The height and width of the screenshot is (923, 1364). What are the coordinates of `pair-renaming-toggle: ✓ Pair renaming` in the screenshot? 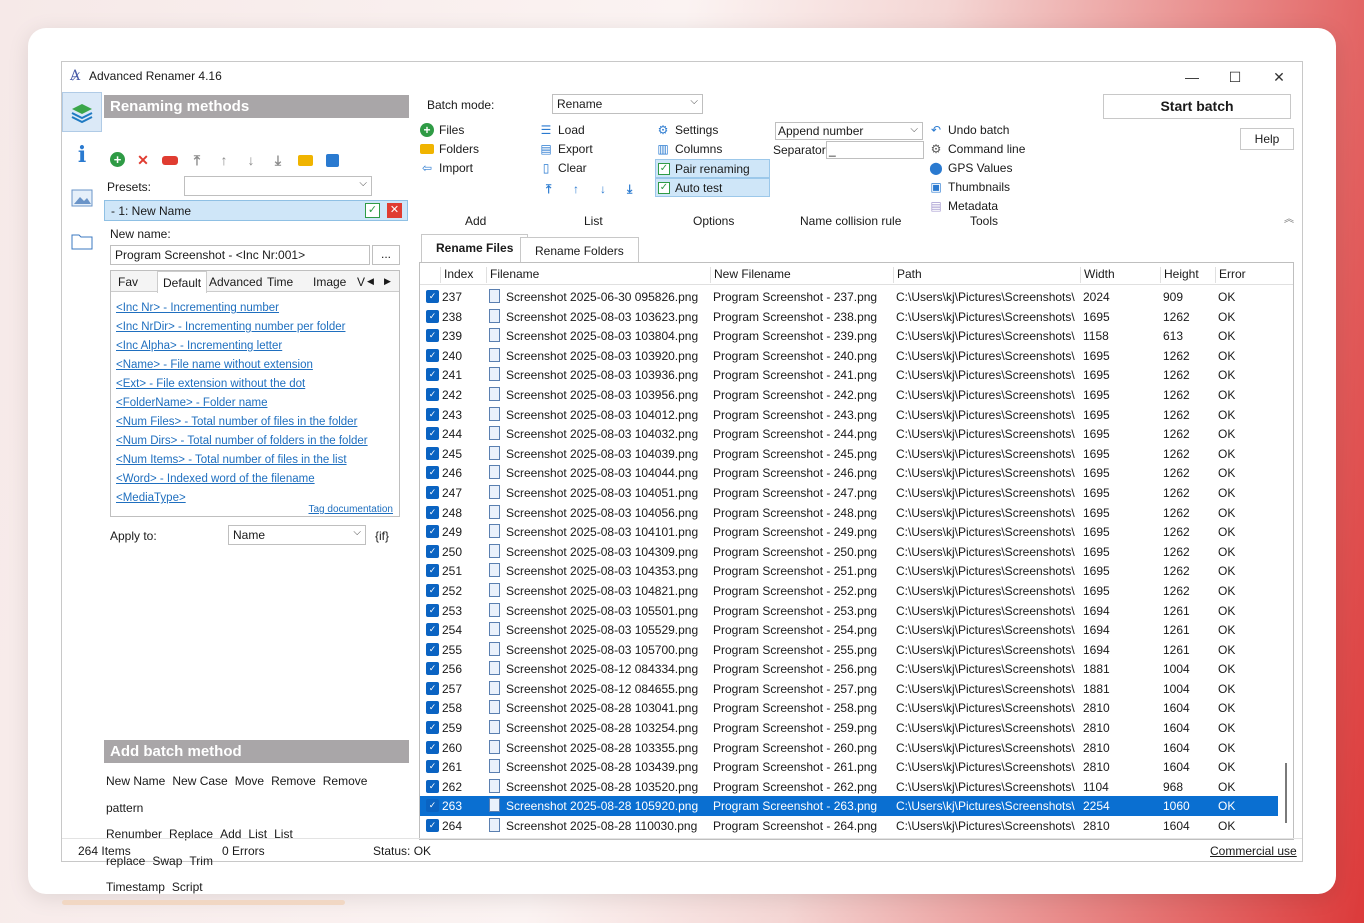 It's located at (712, 168).